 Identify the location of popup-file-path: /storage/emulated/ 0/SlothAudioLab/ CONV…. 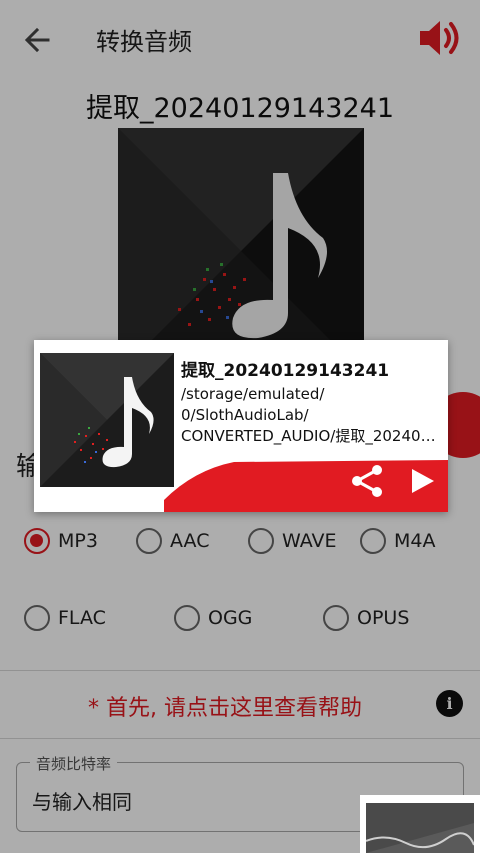
(312, 415).